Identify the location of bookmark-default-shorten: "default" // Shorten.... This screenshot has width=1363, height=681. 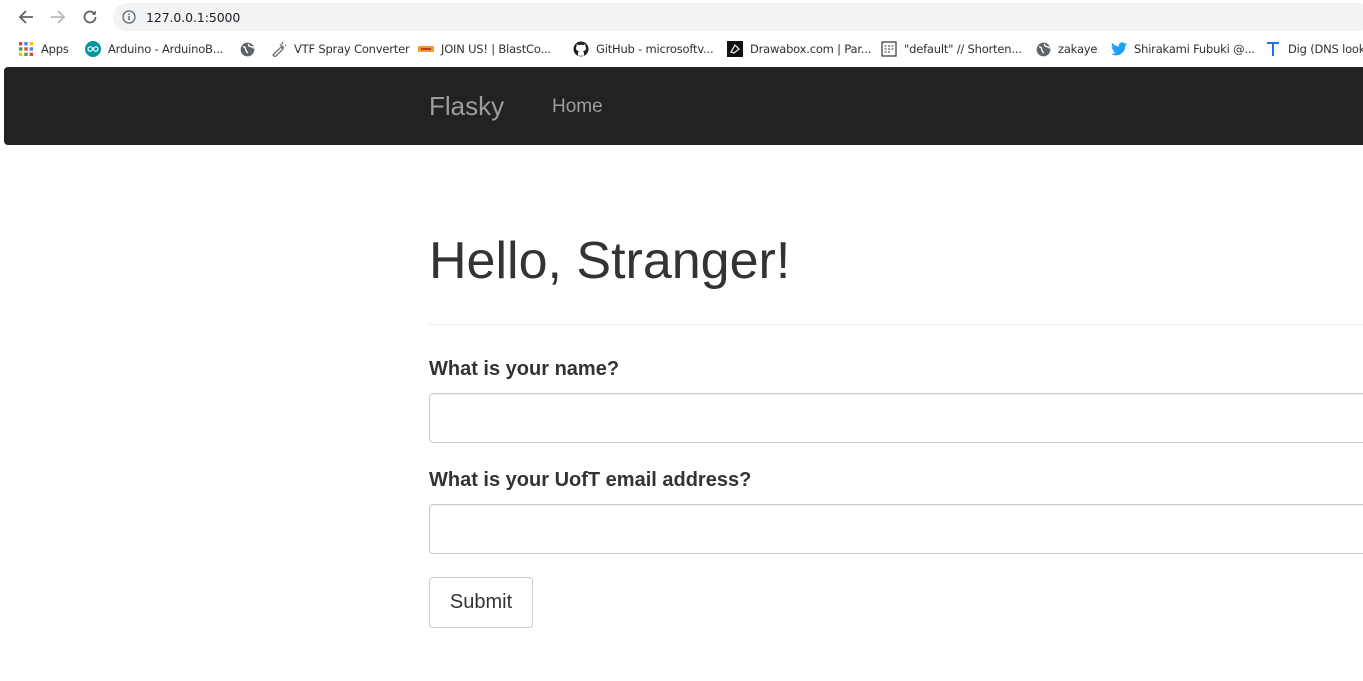
(951, 49).